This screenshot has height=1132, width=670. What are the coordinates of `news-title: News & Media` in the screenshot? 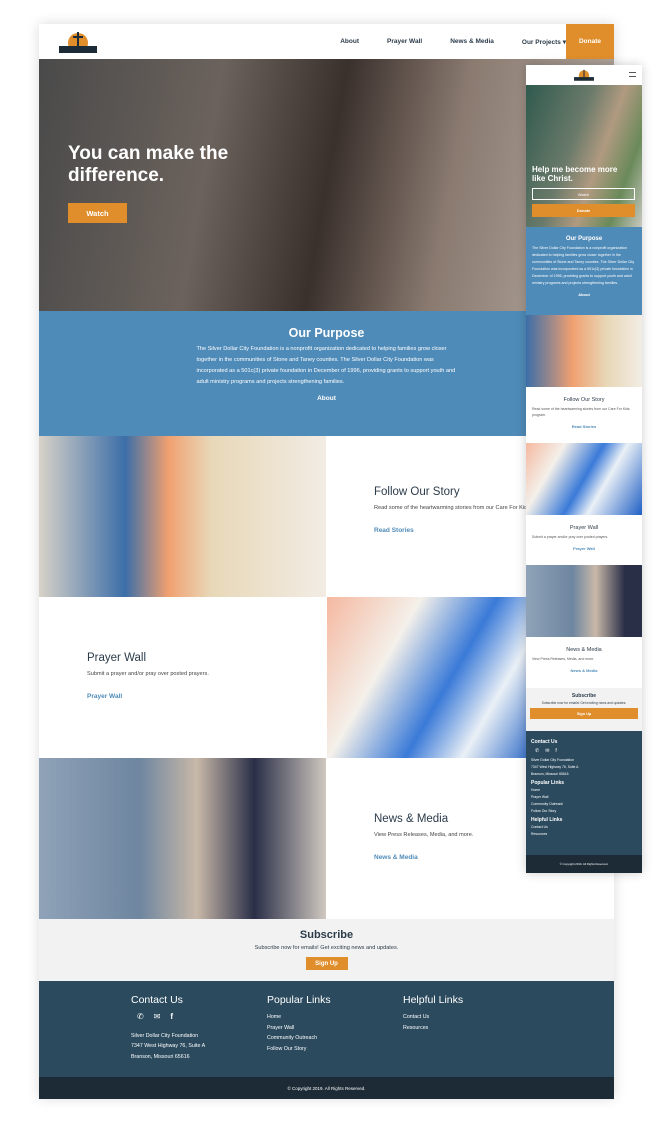 It's located at (584, 650).